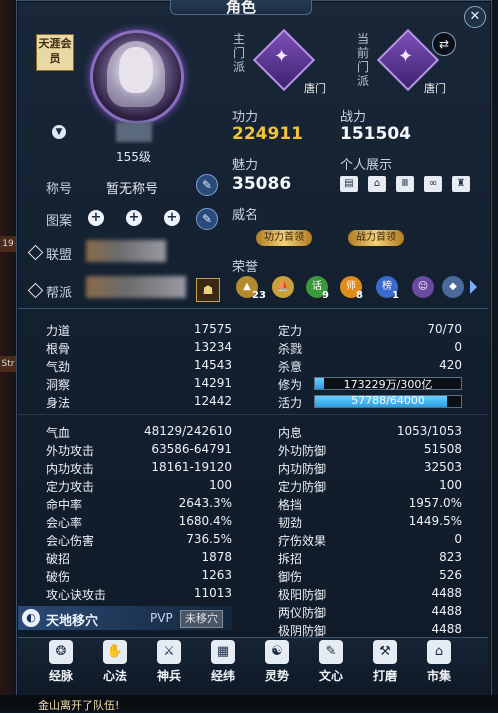  Describe the element at coordinates (387, 286) in the screenshot. I see `honor-glyph-3: 榜` at that location.